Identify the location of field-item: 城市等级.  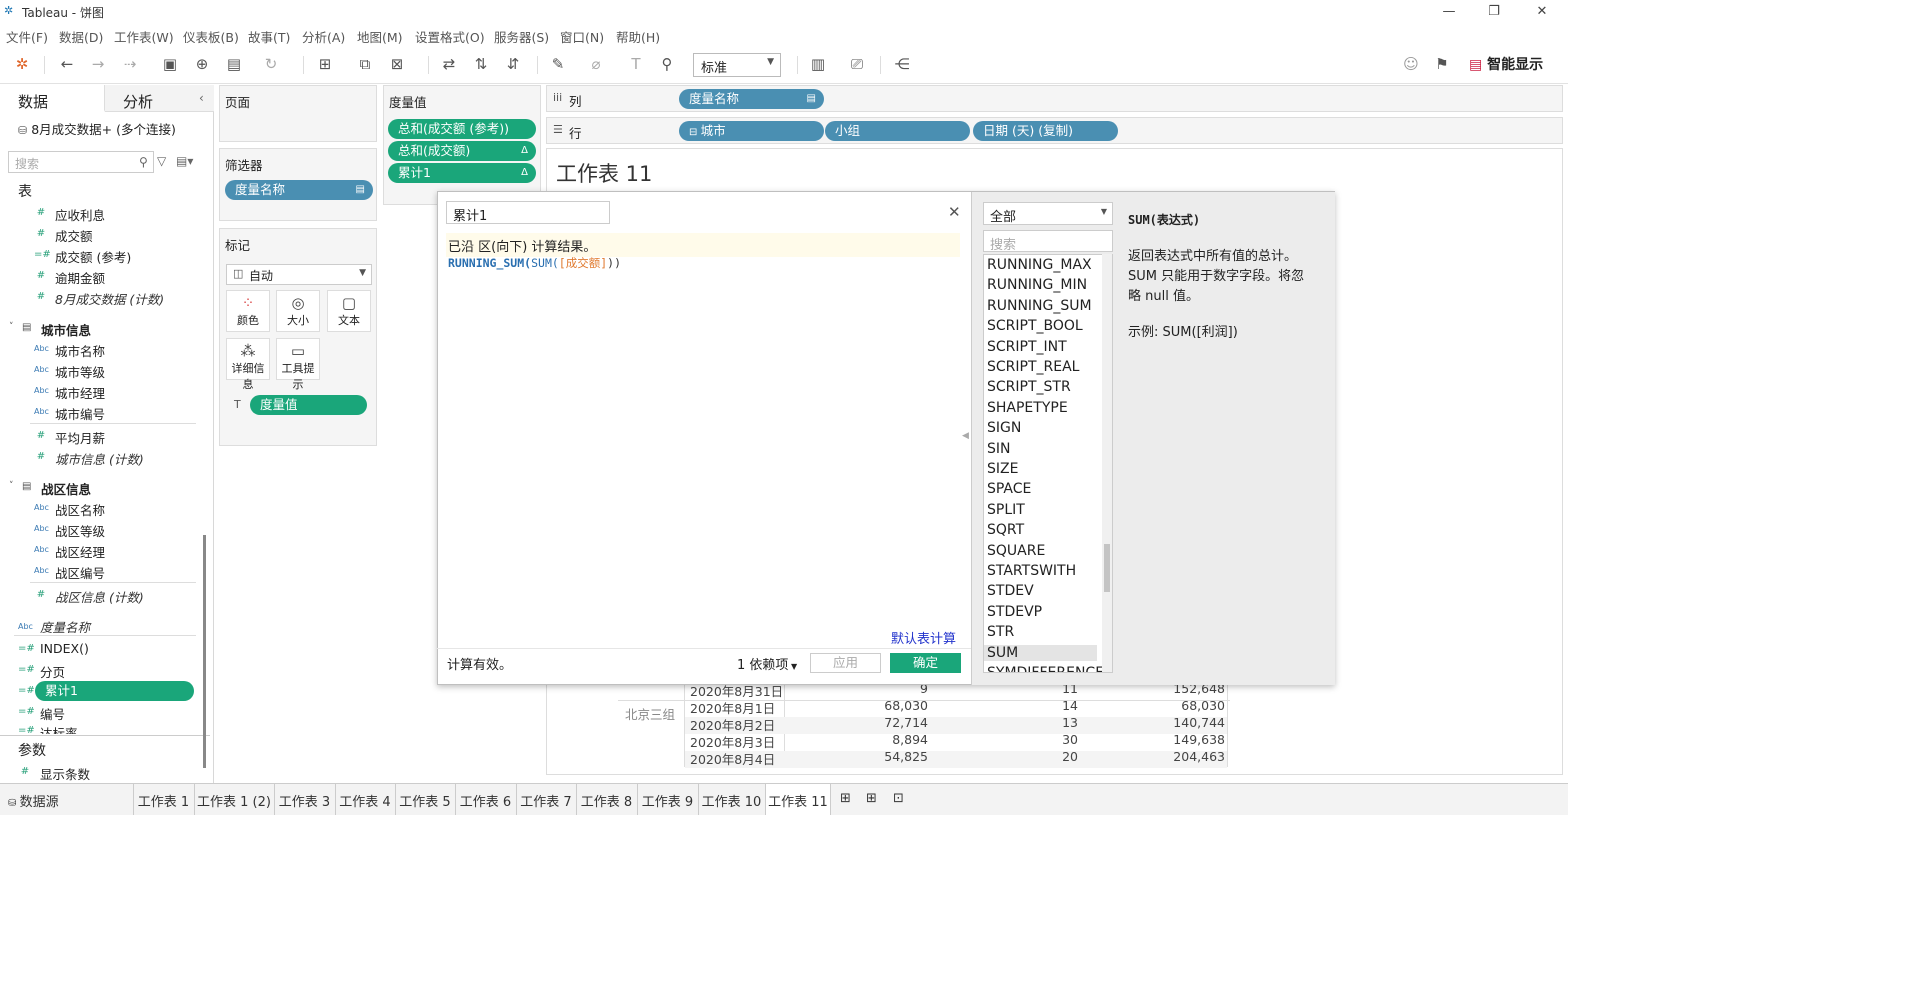
(80, 371).